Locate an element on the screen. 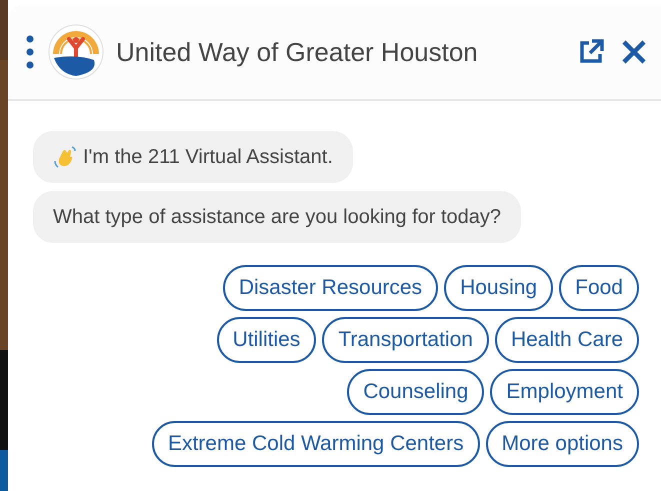 This screenshot has width=661, height=491. quick-reply-button: More options is located at coordinates (562, 444).